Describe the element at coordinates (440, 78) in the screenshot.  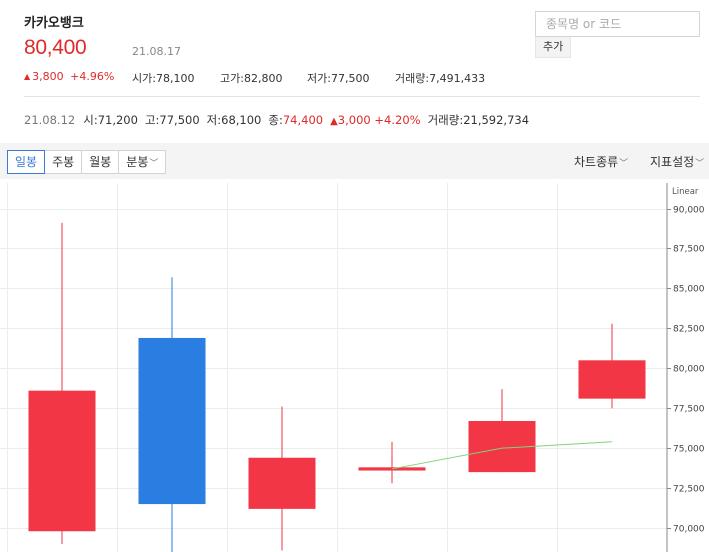
I see `volume-stat: 거래량:7,491,433` at that location.